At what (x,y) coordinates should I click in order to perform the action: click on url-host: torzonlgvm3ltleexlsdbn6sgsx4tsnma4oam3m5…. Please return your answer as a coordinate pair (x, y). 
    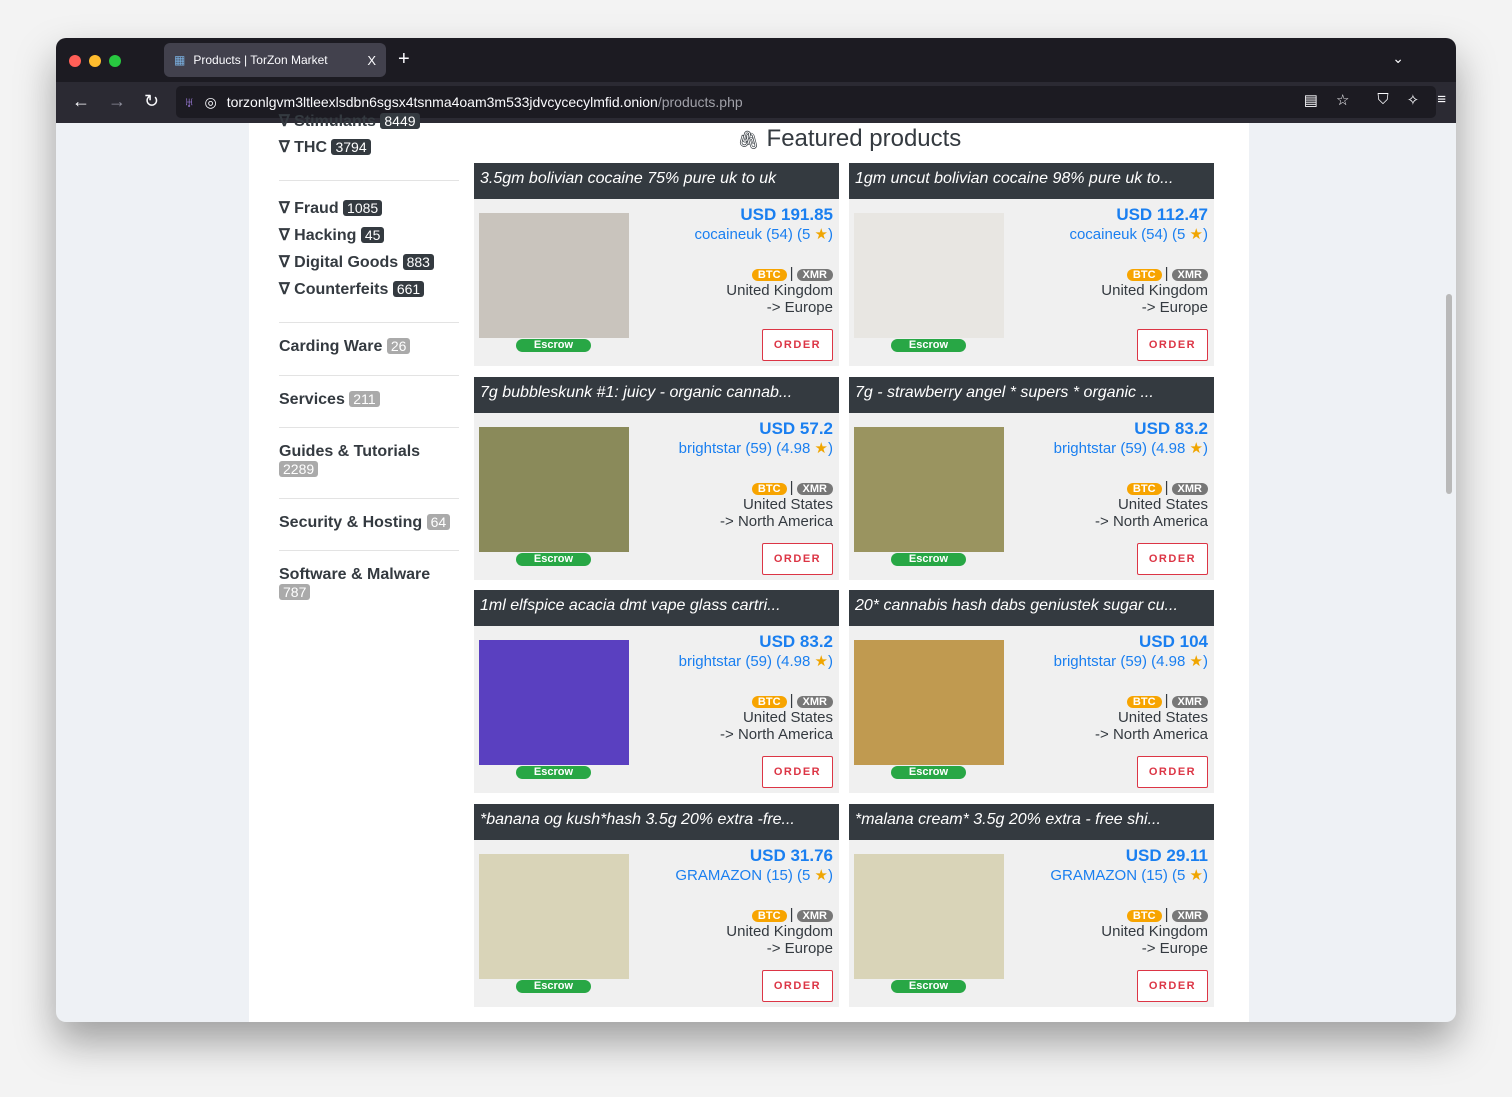
    Looking at the image, I should click on (442, 102).